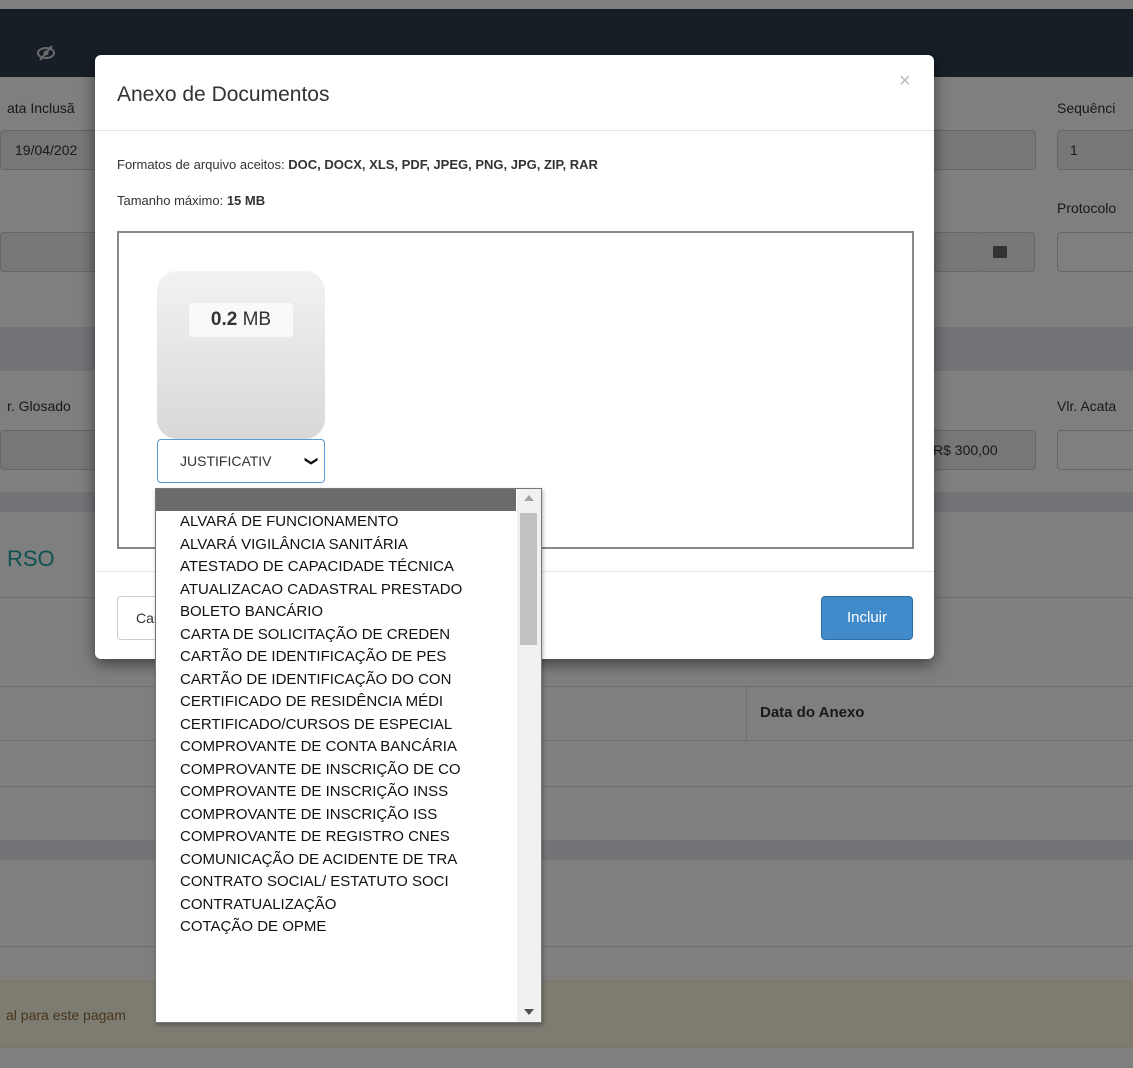 Image resolution: width=1133 pixels, height=1068 pixels. What do you see at coordinates (203, 164) in the screenshot?
I see `formats-label: Formatos de arquivo aceitos:` at bounding box center [203, 164].